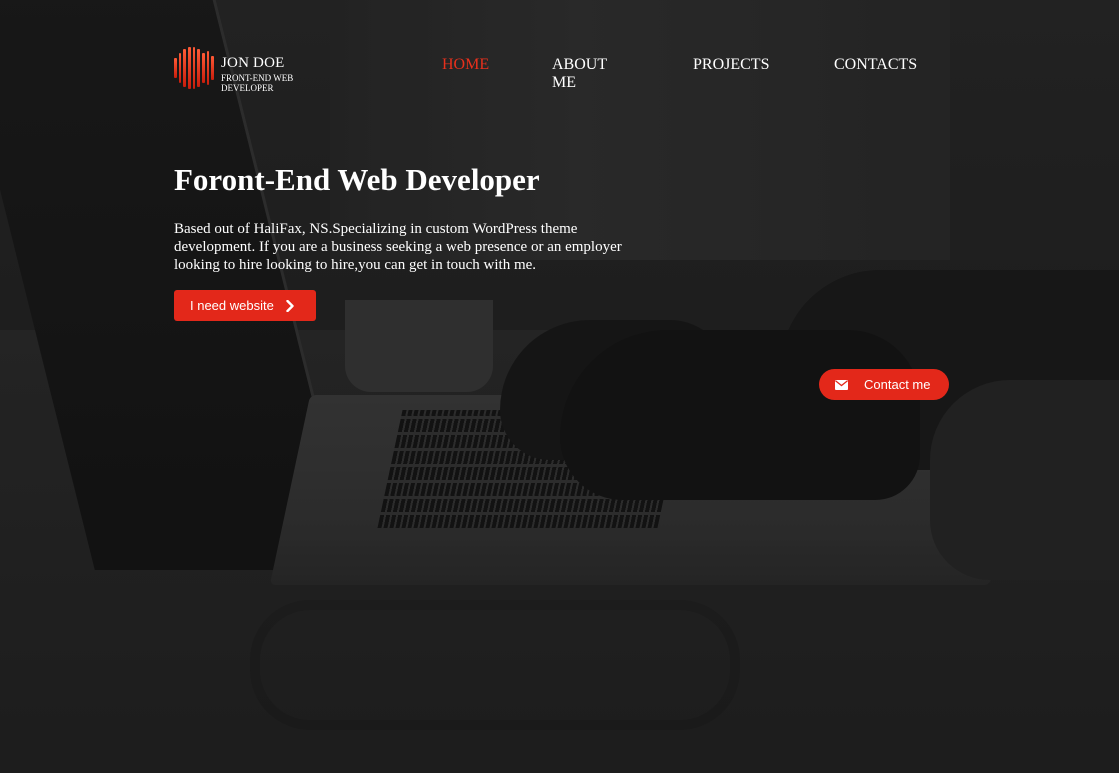 This screenshot has height=773, width=1119. Describe the element at coordinates (731, 65) in the screenshot. I see `nav-item-projects: PROJECTS` at that location.